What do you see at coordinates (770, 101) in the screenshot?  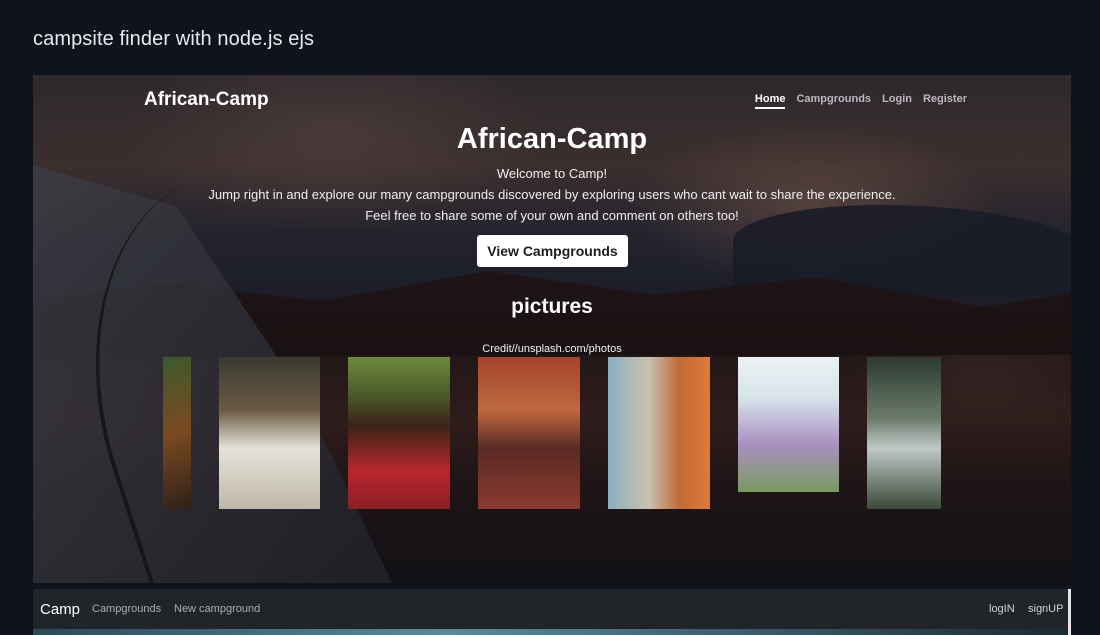 I see `nav-home-link: Home` at bounding box center [770, 101].